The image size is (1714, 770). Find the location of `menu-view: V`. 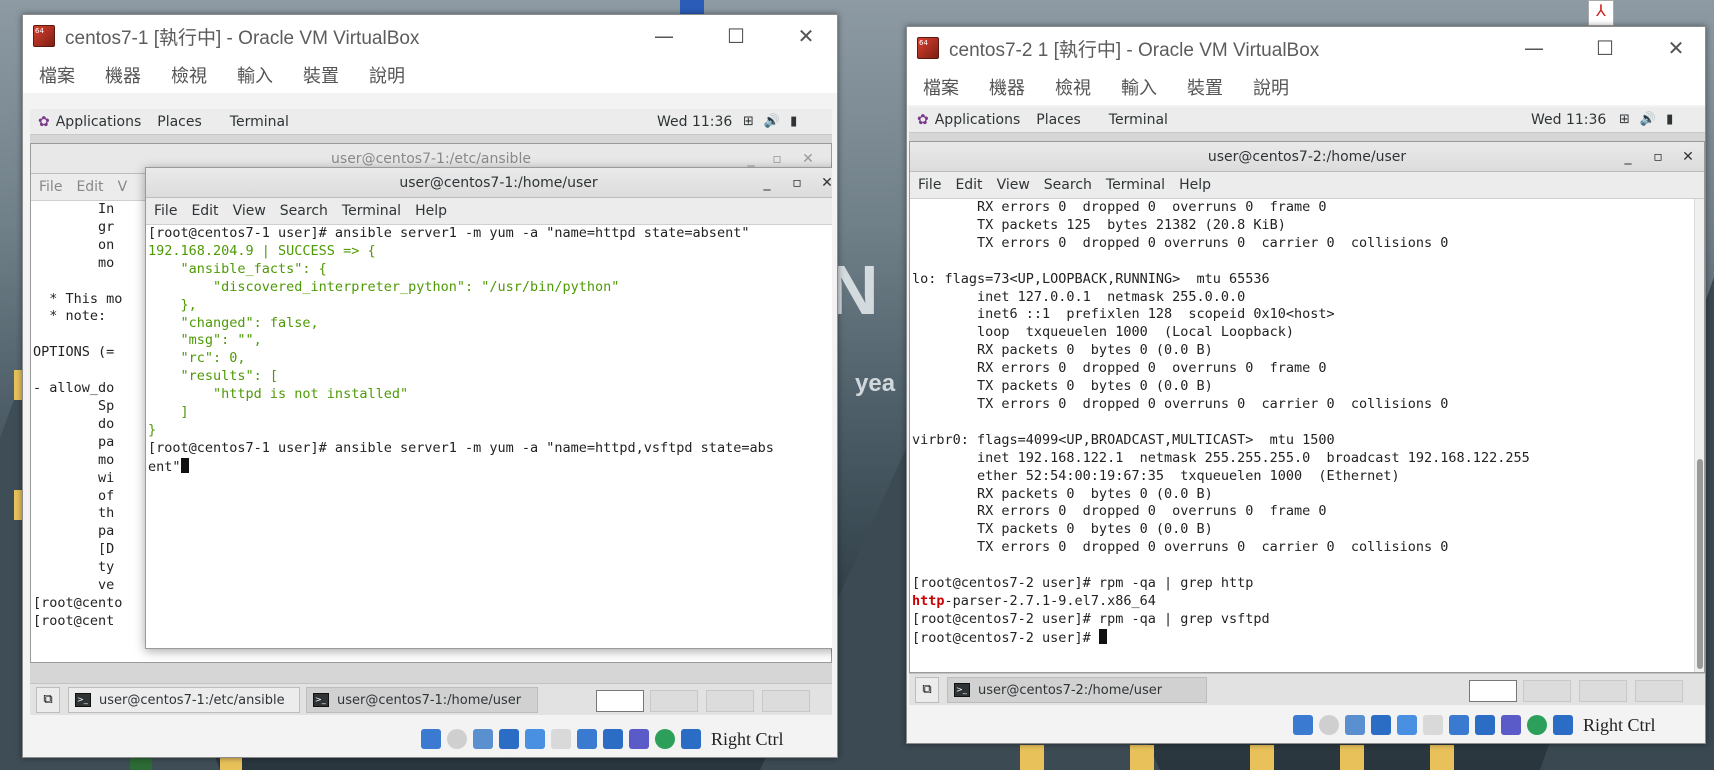

menu-view: V is located at coordinates (123, 187).